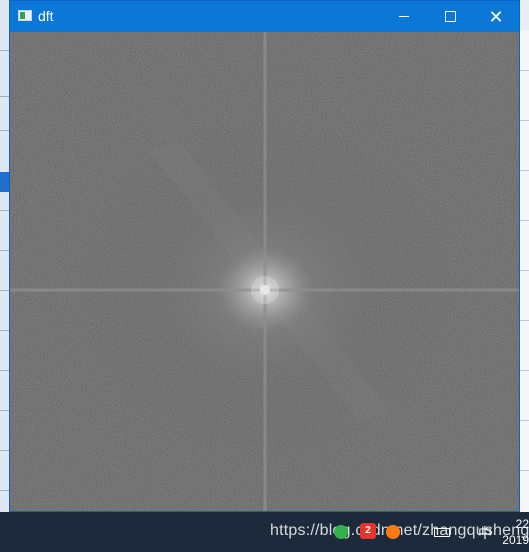 The width and height of the screenshot is (529, 552). What do you see at coordinates (341, 532) in the screenshot?
I see `green-tray-icon` at bounding box center [341, 532].